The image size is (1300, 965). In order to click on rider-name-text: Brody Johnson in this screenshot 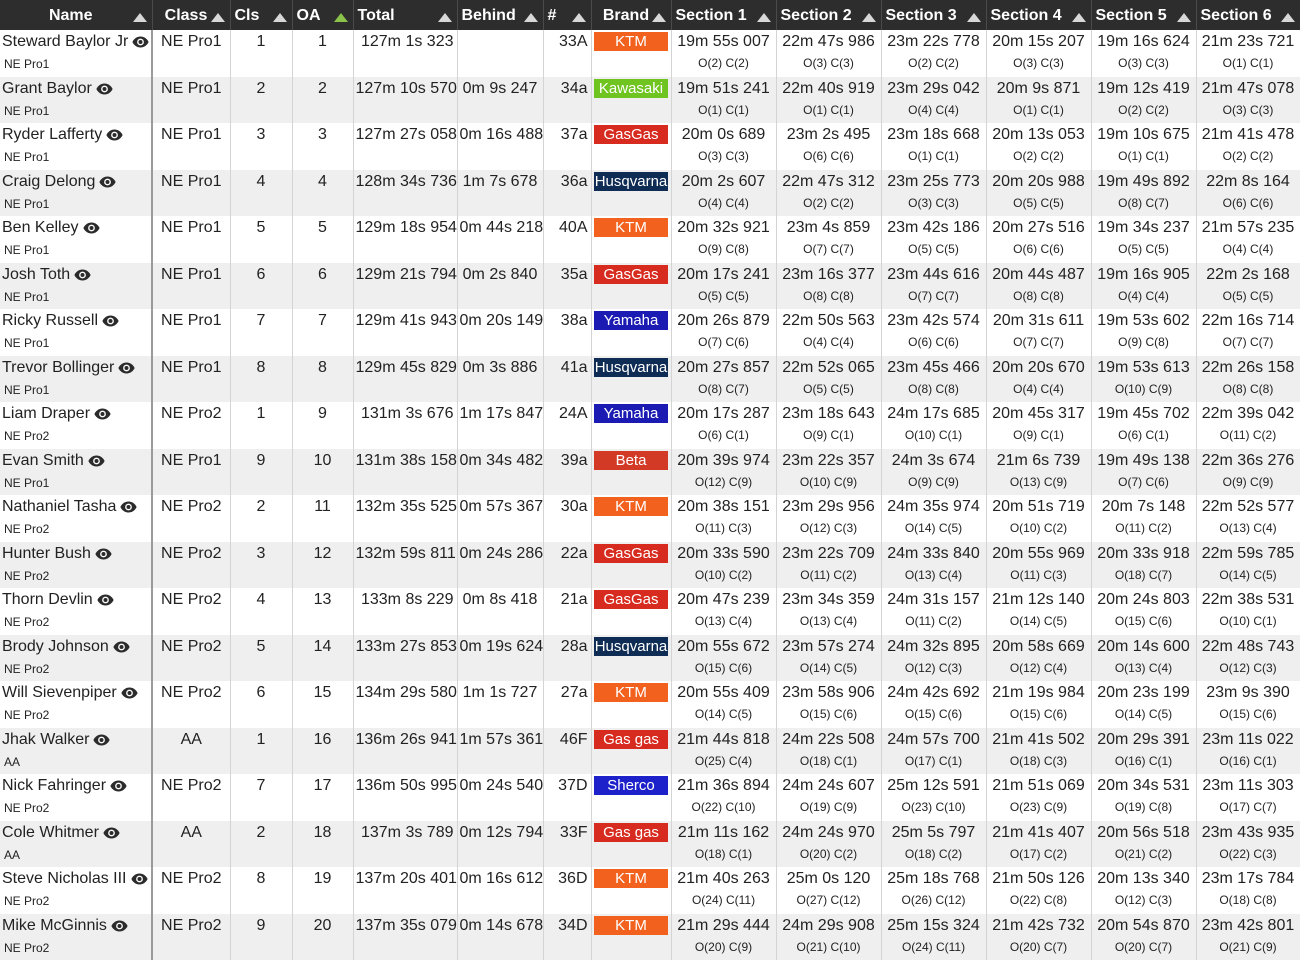, I will do `click(55, 646)`.